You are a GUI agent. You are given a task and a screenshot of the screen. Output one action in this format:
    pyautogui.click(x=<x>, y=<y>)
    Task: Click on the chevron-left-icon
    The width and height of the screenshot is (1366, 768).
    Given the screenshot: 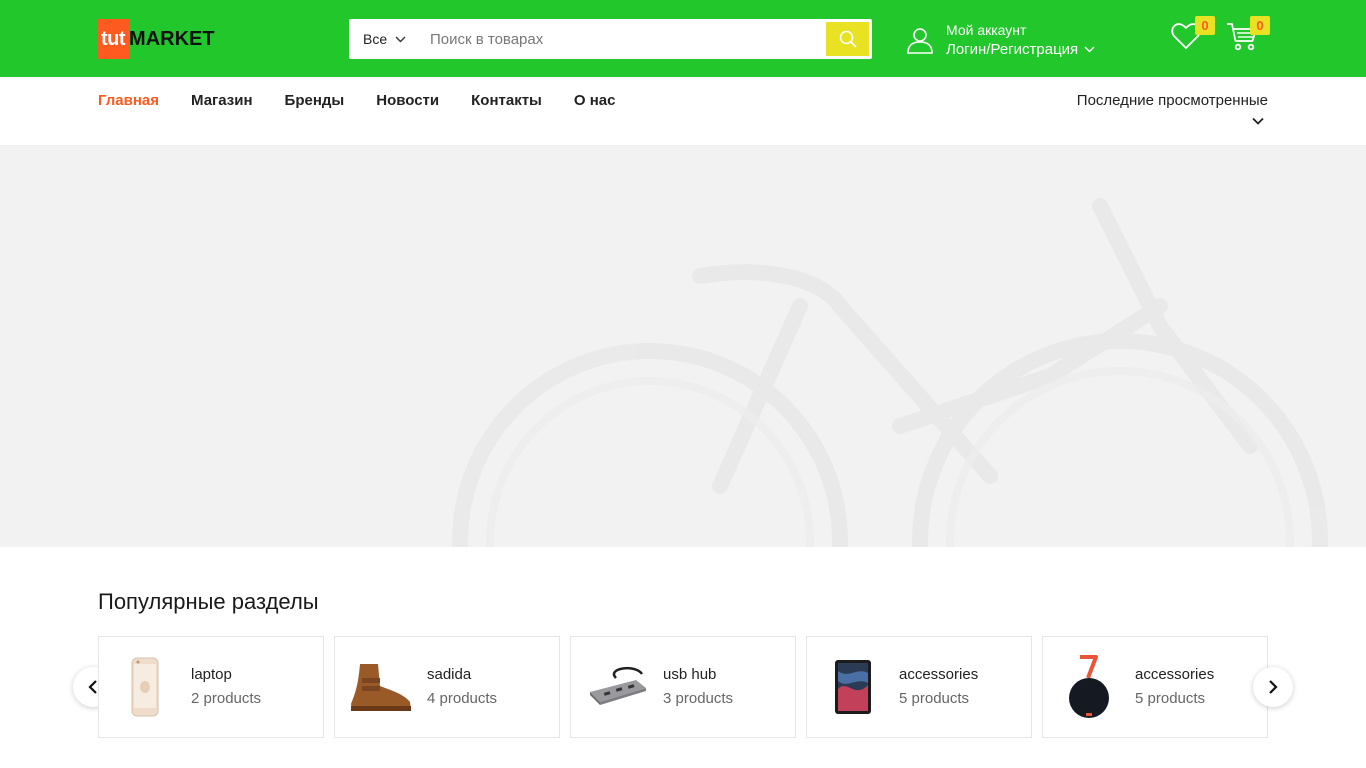 What is the action you would take?
    pyautogui.click(x=92, y=687)
    